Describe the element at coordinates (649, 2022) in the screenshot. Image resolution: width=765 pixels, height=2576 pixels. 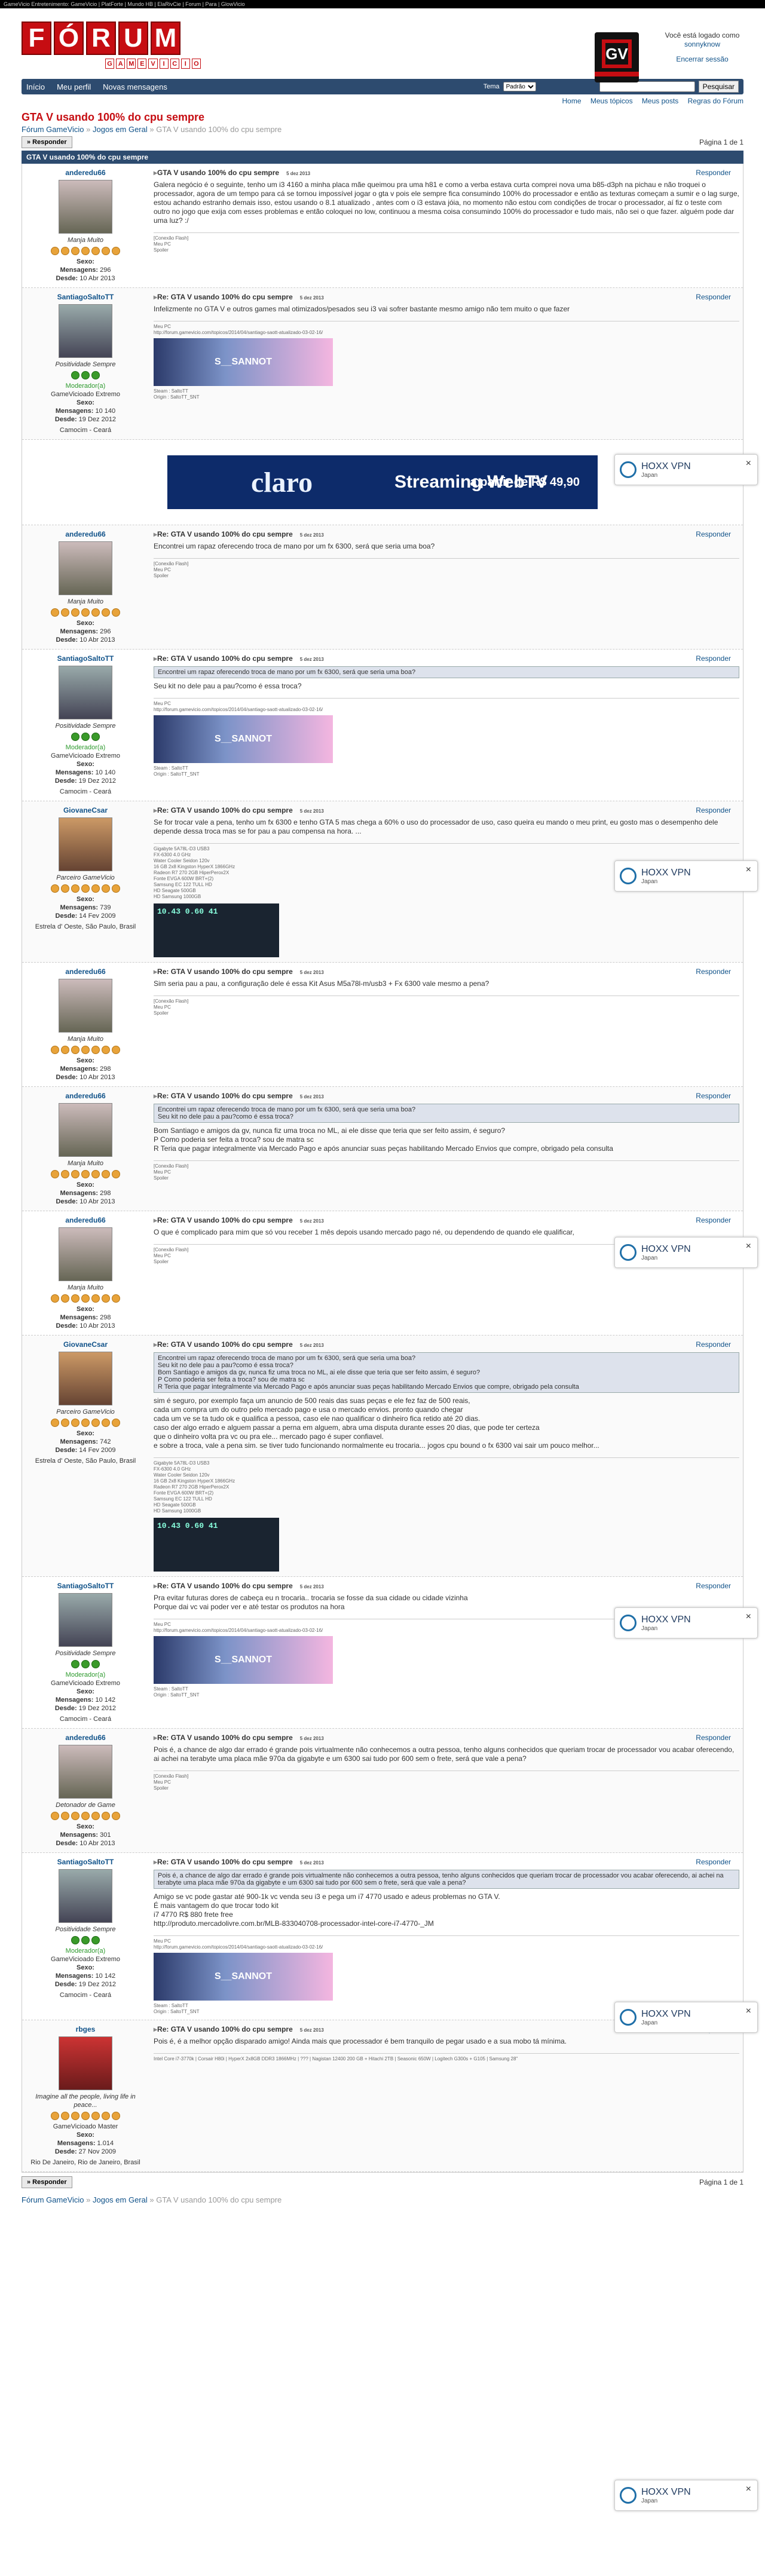
I see `vpn-subtitle: Japan` at that location.